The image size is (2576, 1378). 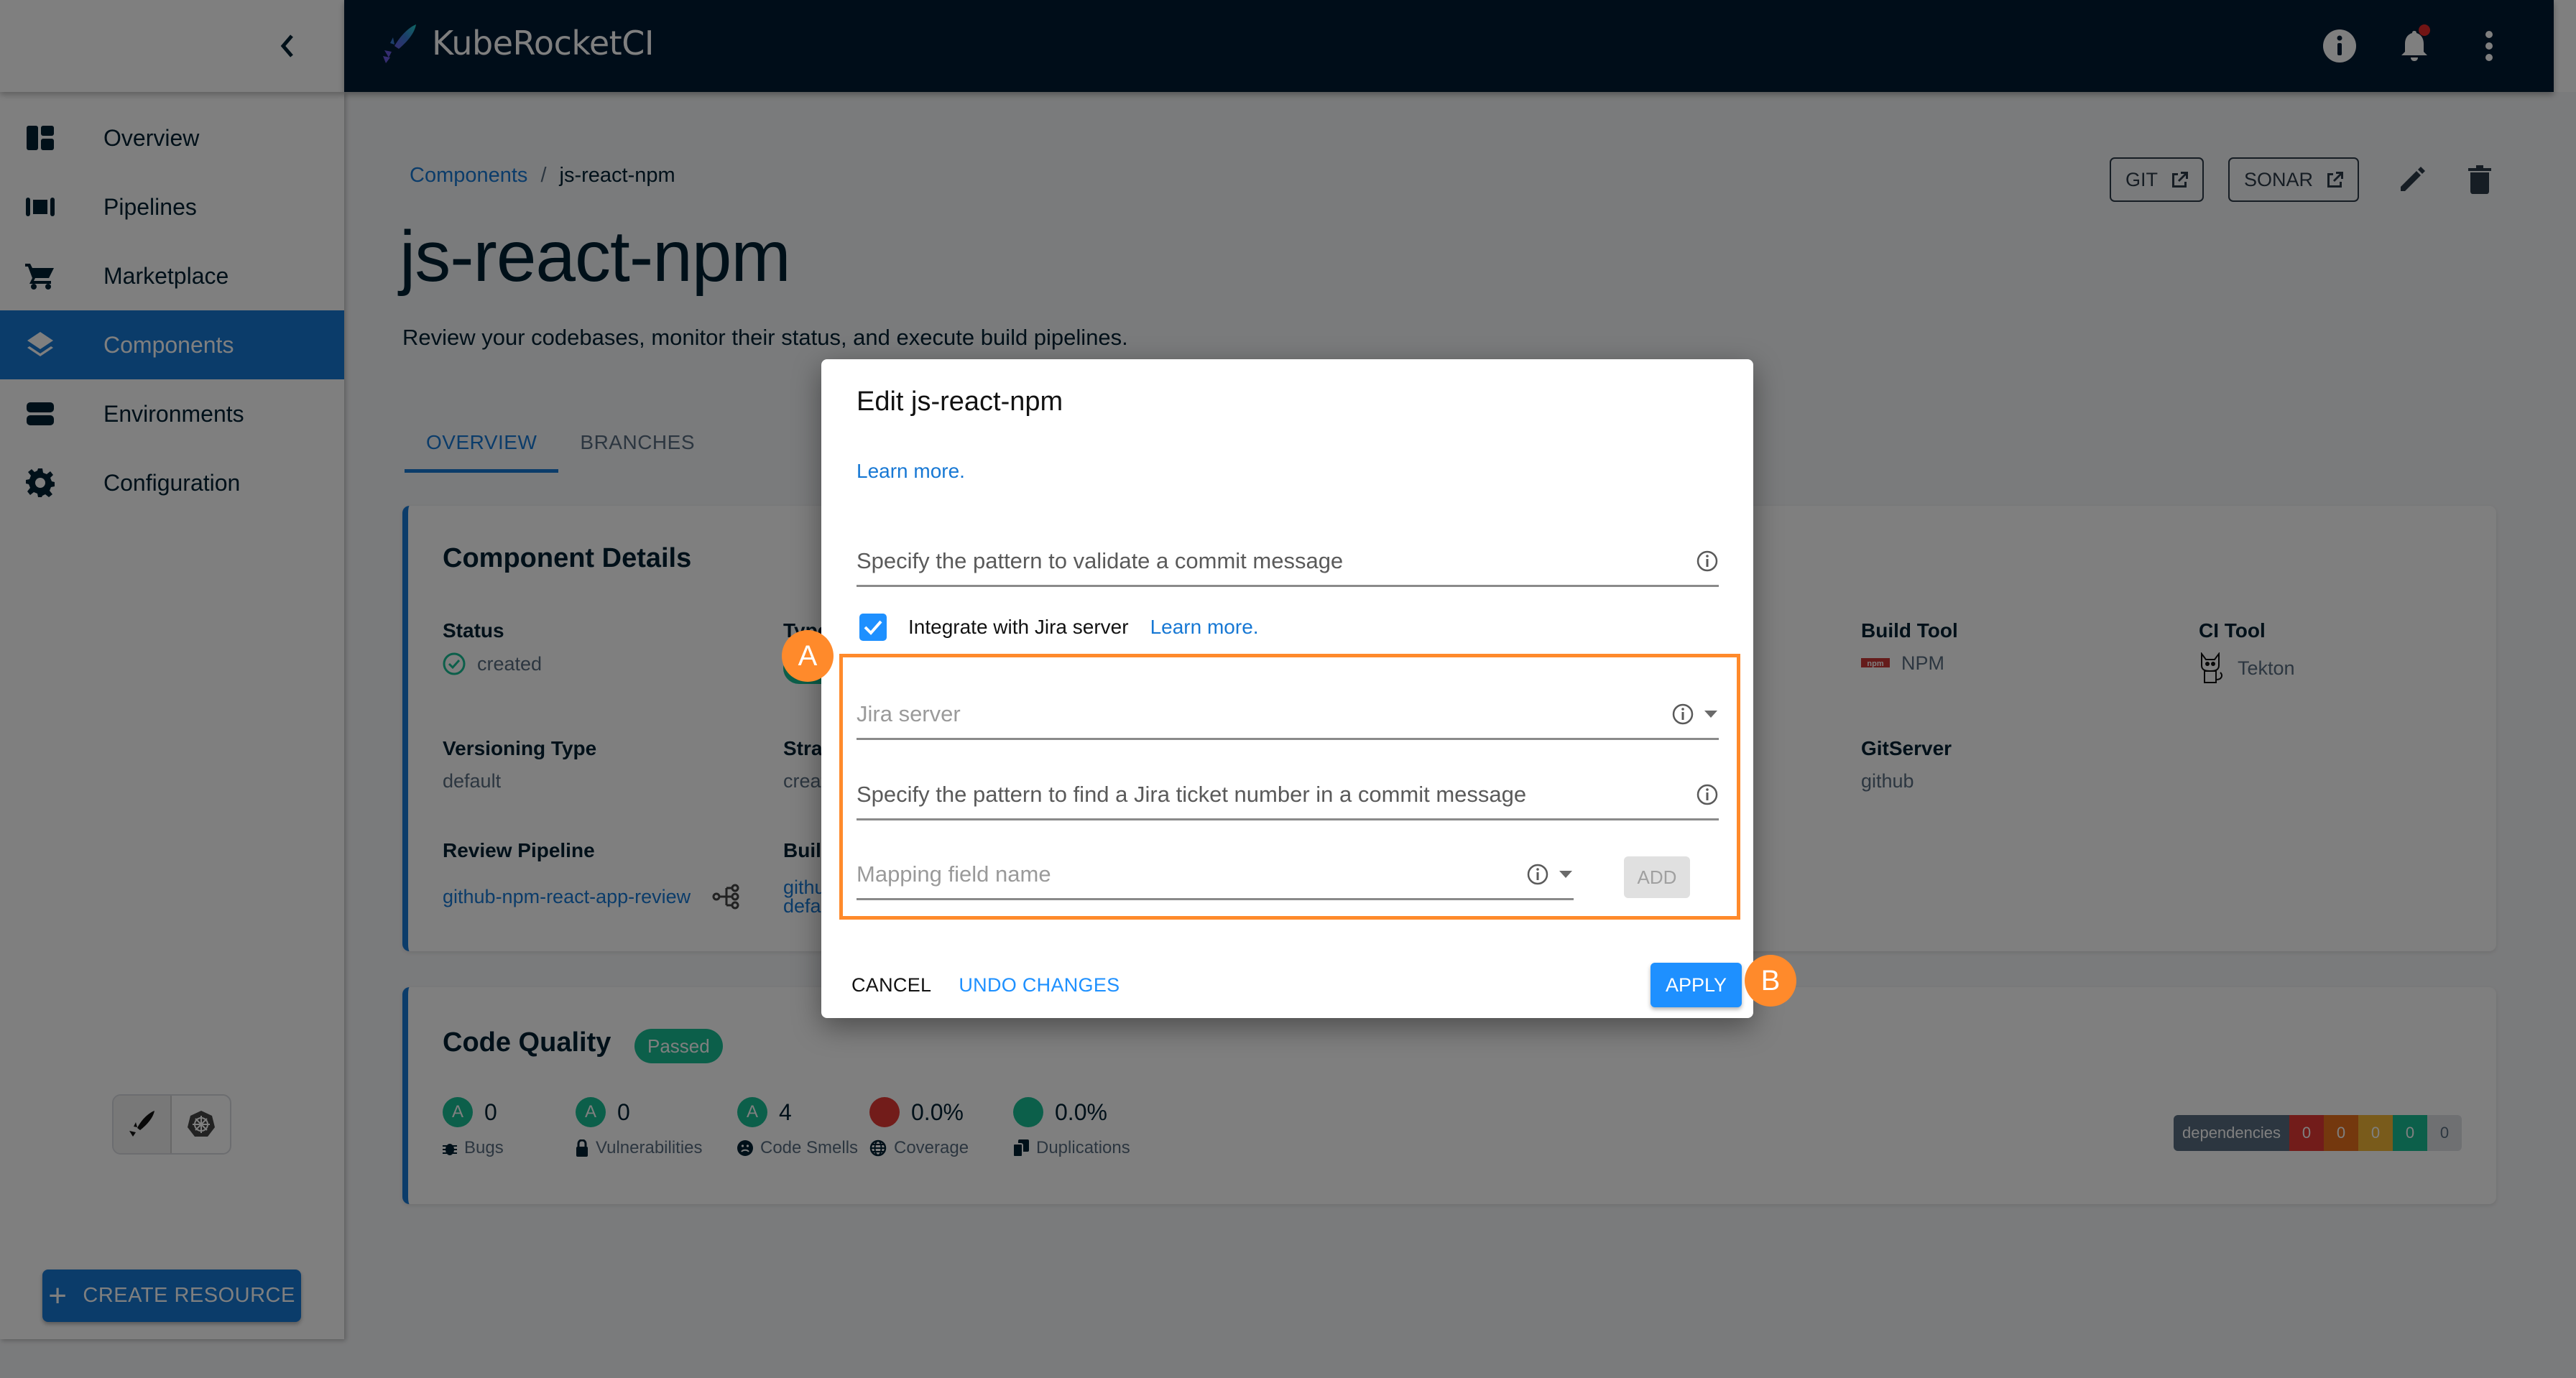 I want to click on jira-integration-checkbox, so click(x=873, y=627).